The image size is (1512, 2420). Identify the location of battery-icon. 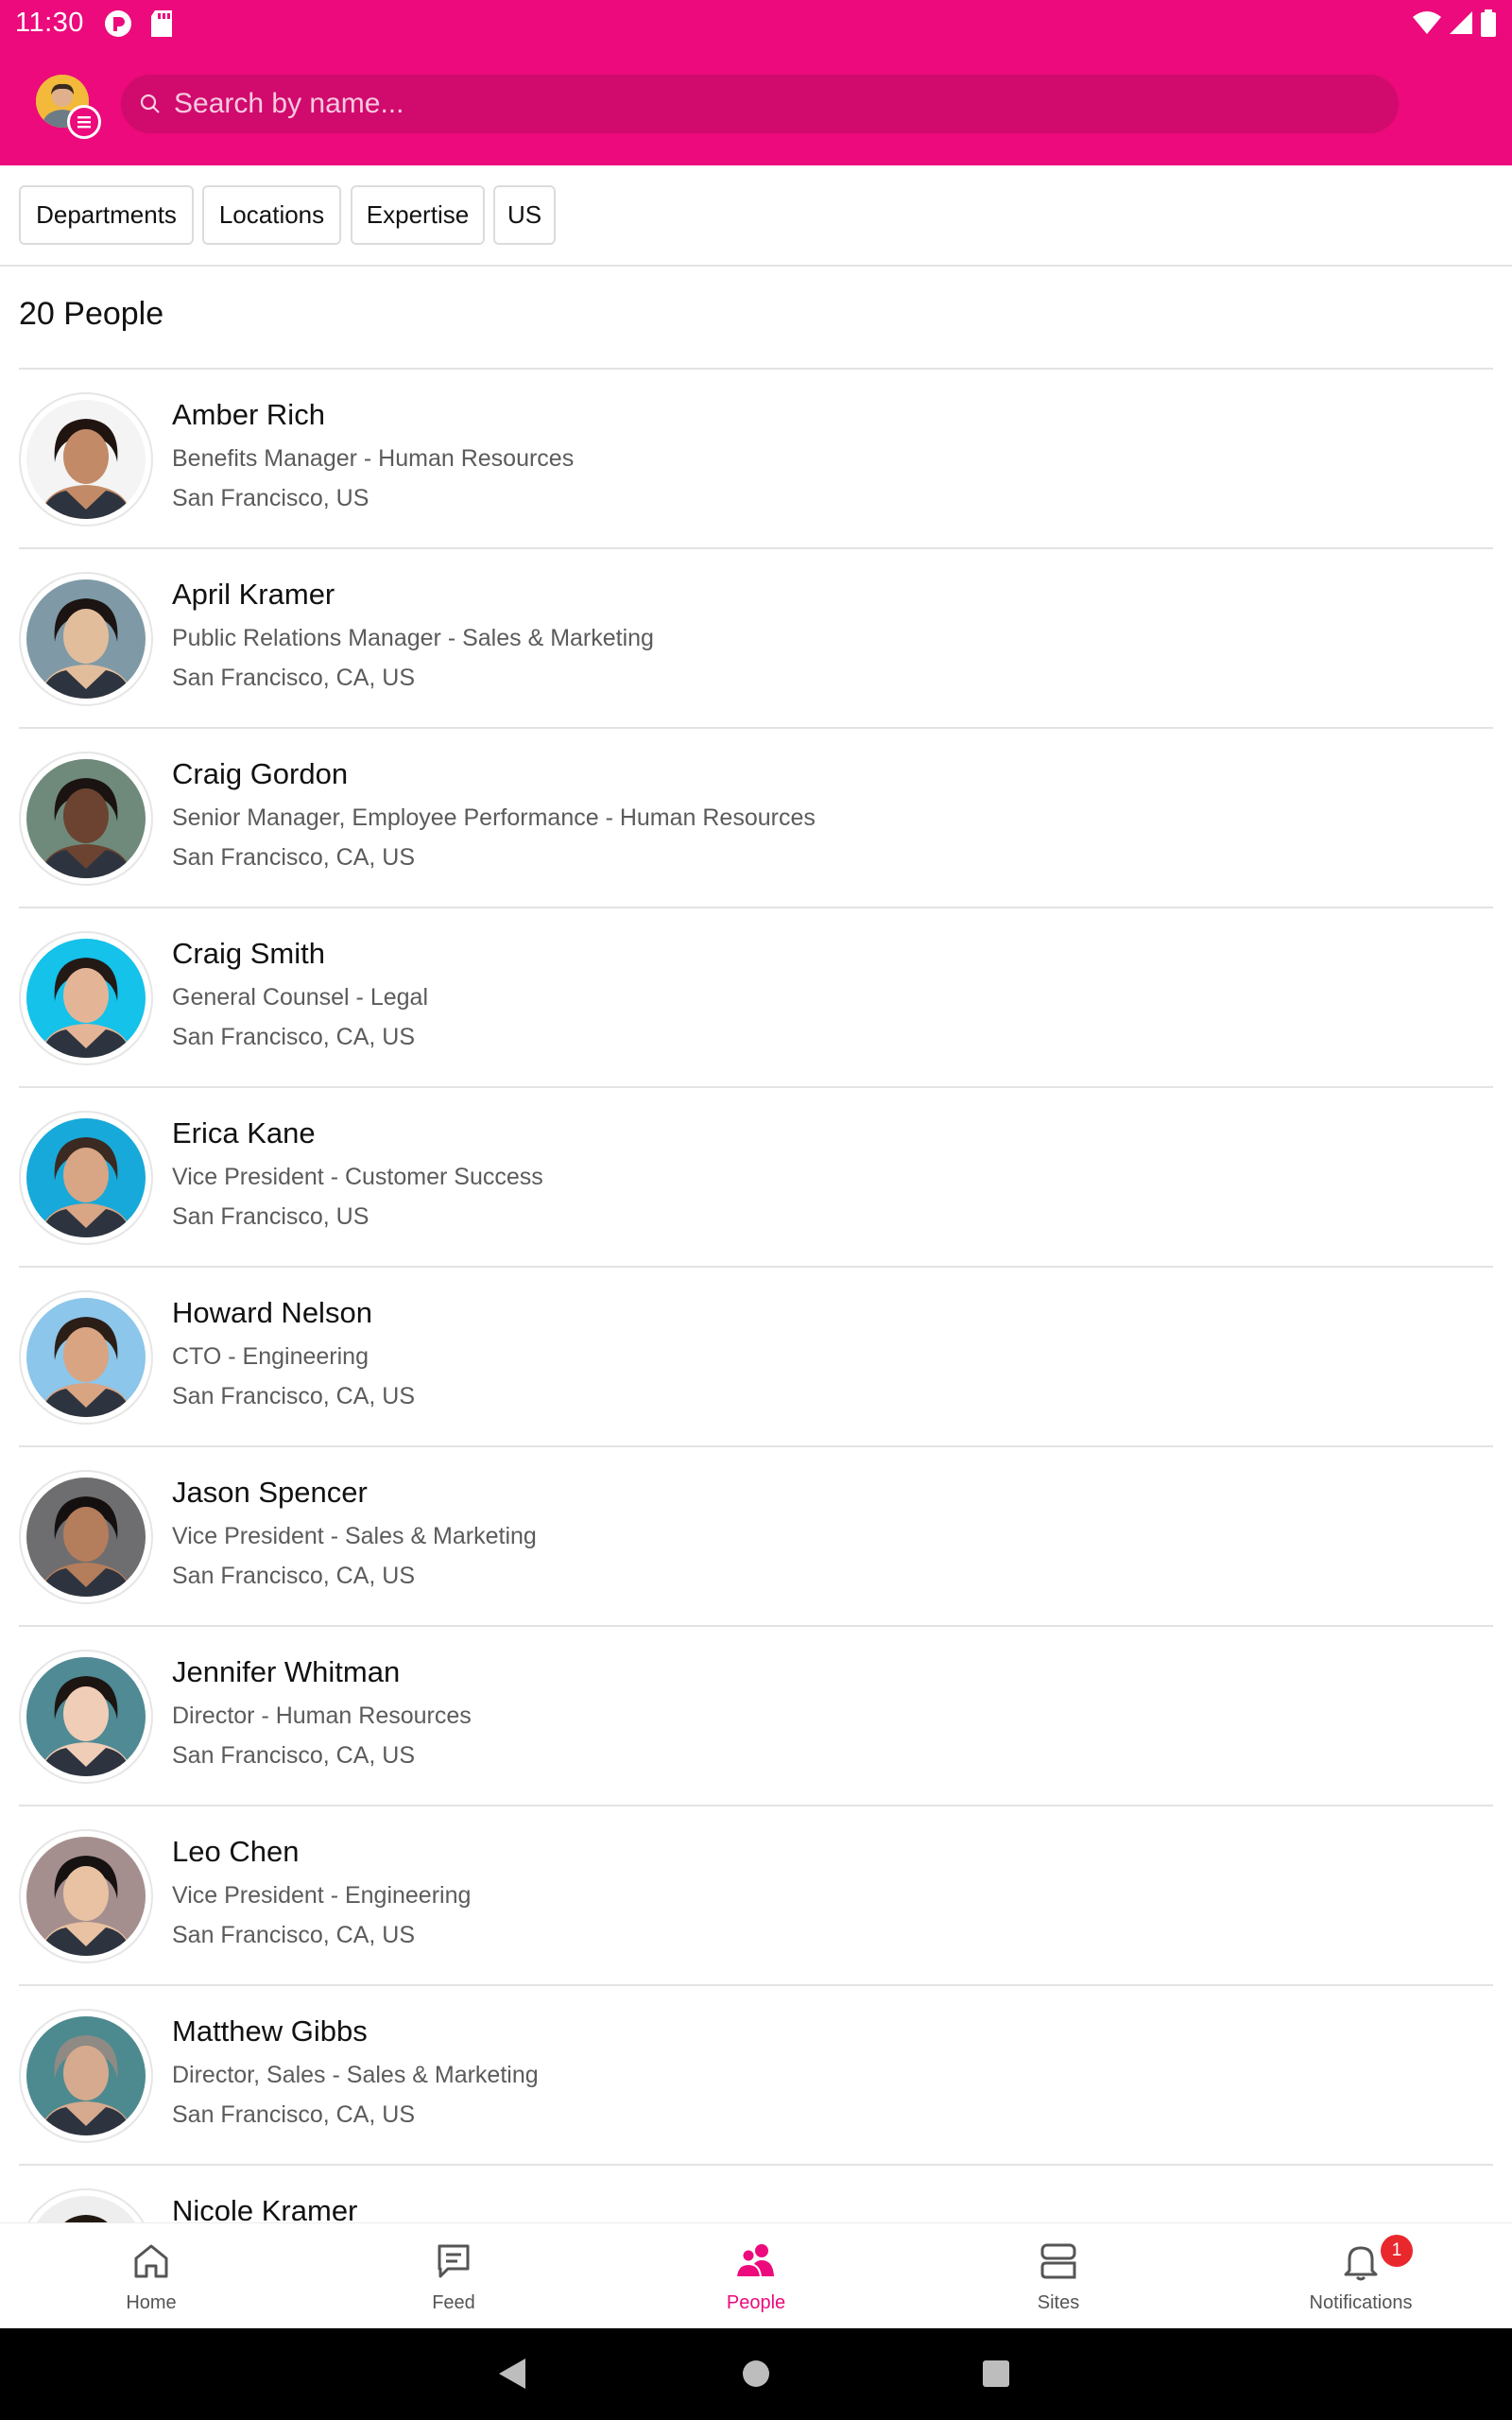
(1488, 26).